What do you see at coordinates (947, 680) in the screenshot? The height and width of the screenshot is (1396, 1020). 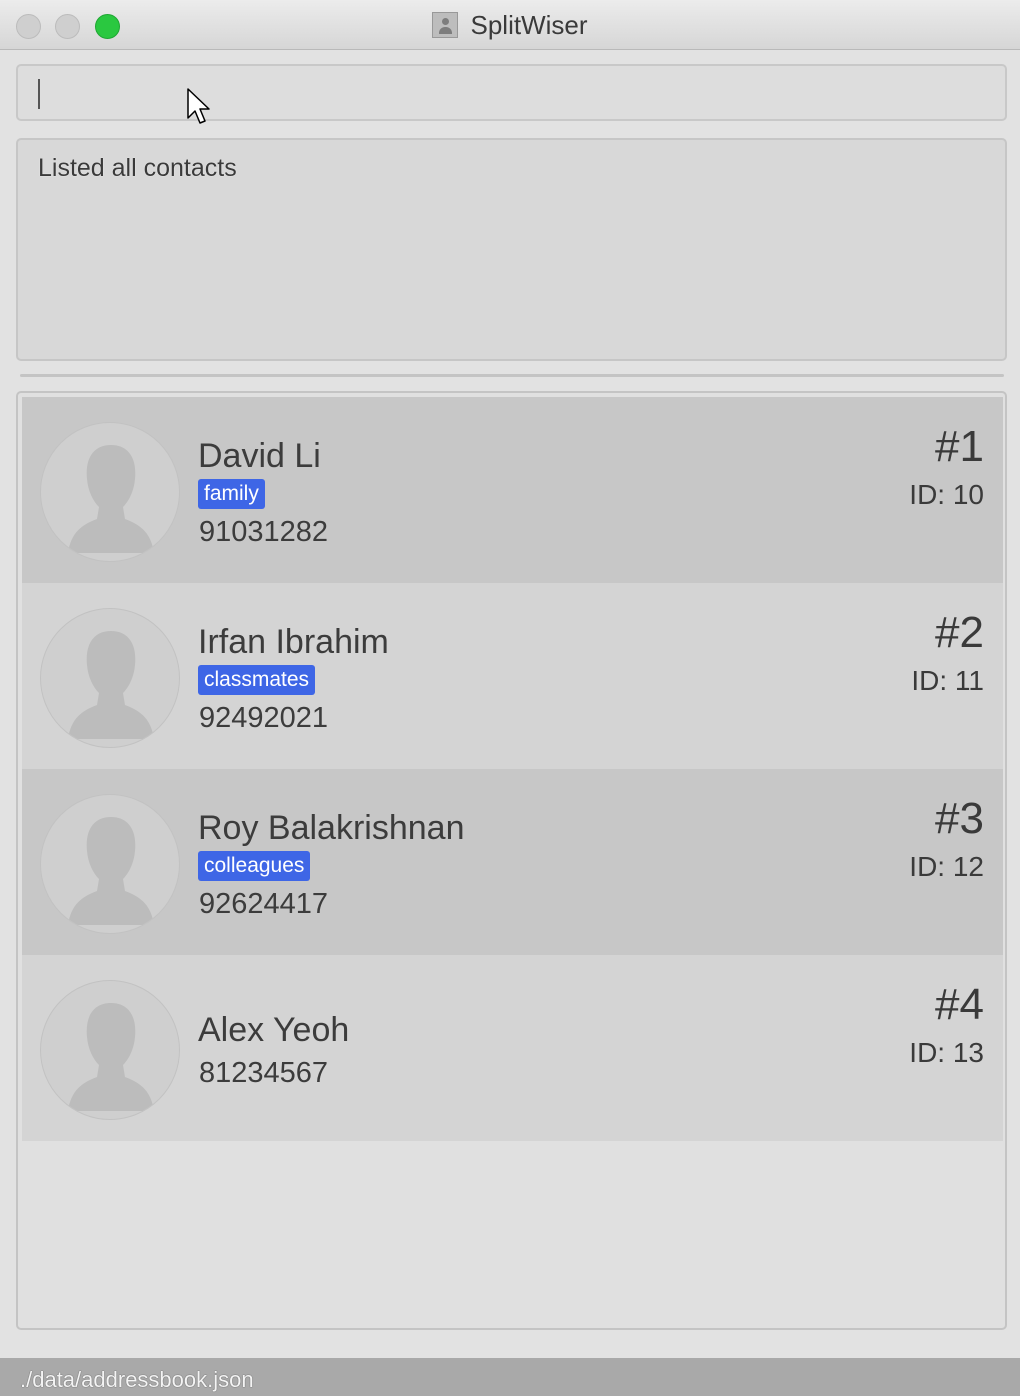 I see `contact-id: ID: 11` at bounding box center [947, 680].